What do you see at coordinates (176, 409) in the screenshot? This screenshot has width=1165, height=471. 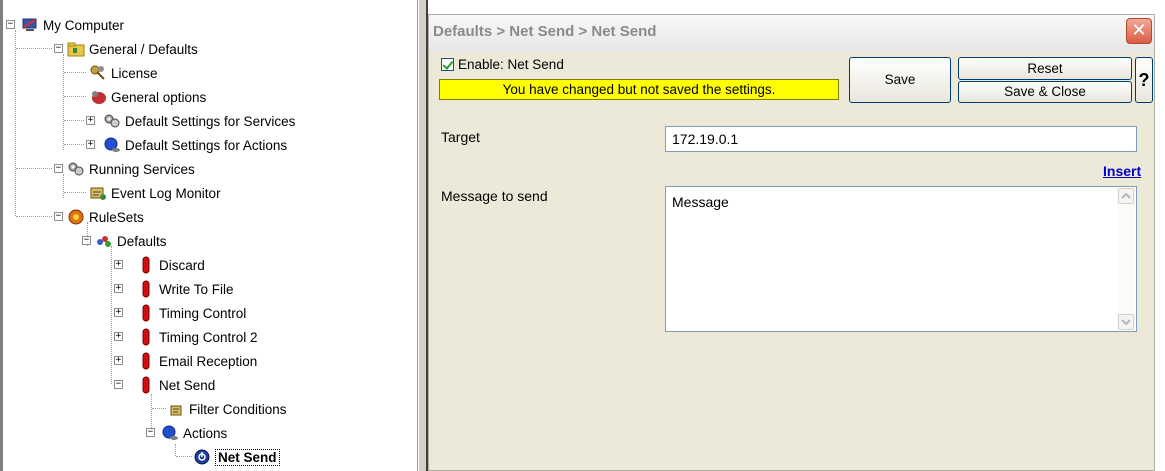 I see `filter-icon` at bounding box center [176, 409].